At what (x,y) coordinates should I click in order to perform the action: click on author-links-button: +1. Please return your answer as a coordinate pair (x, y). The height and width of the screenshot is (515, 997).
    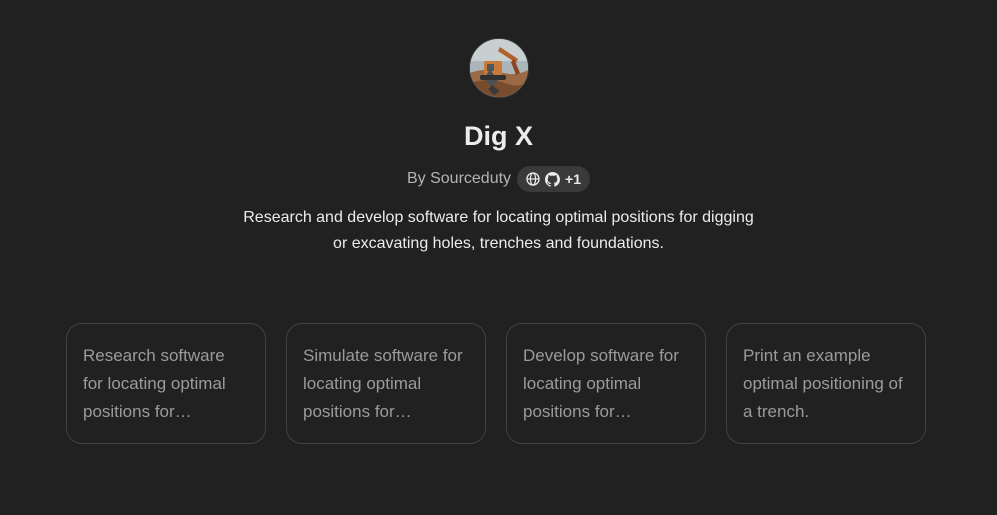
    Looking at the image, I should click on (554, 179).